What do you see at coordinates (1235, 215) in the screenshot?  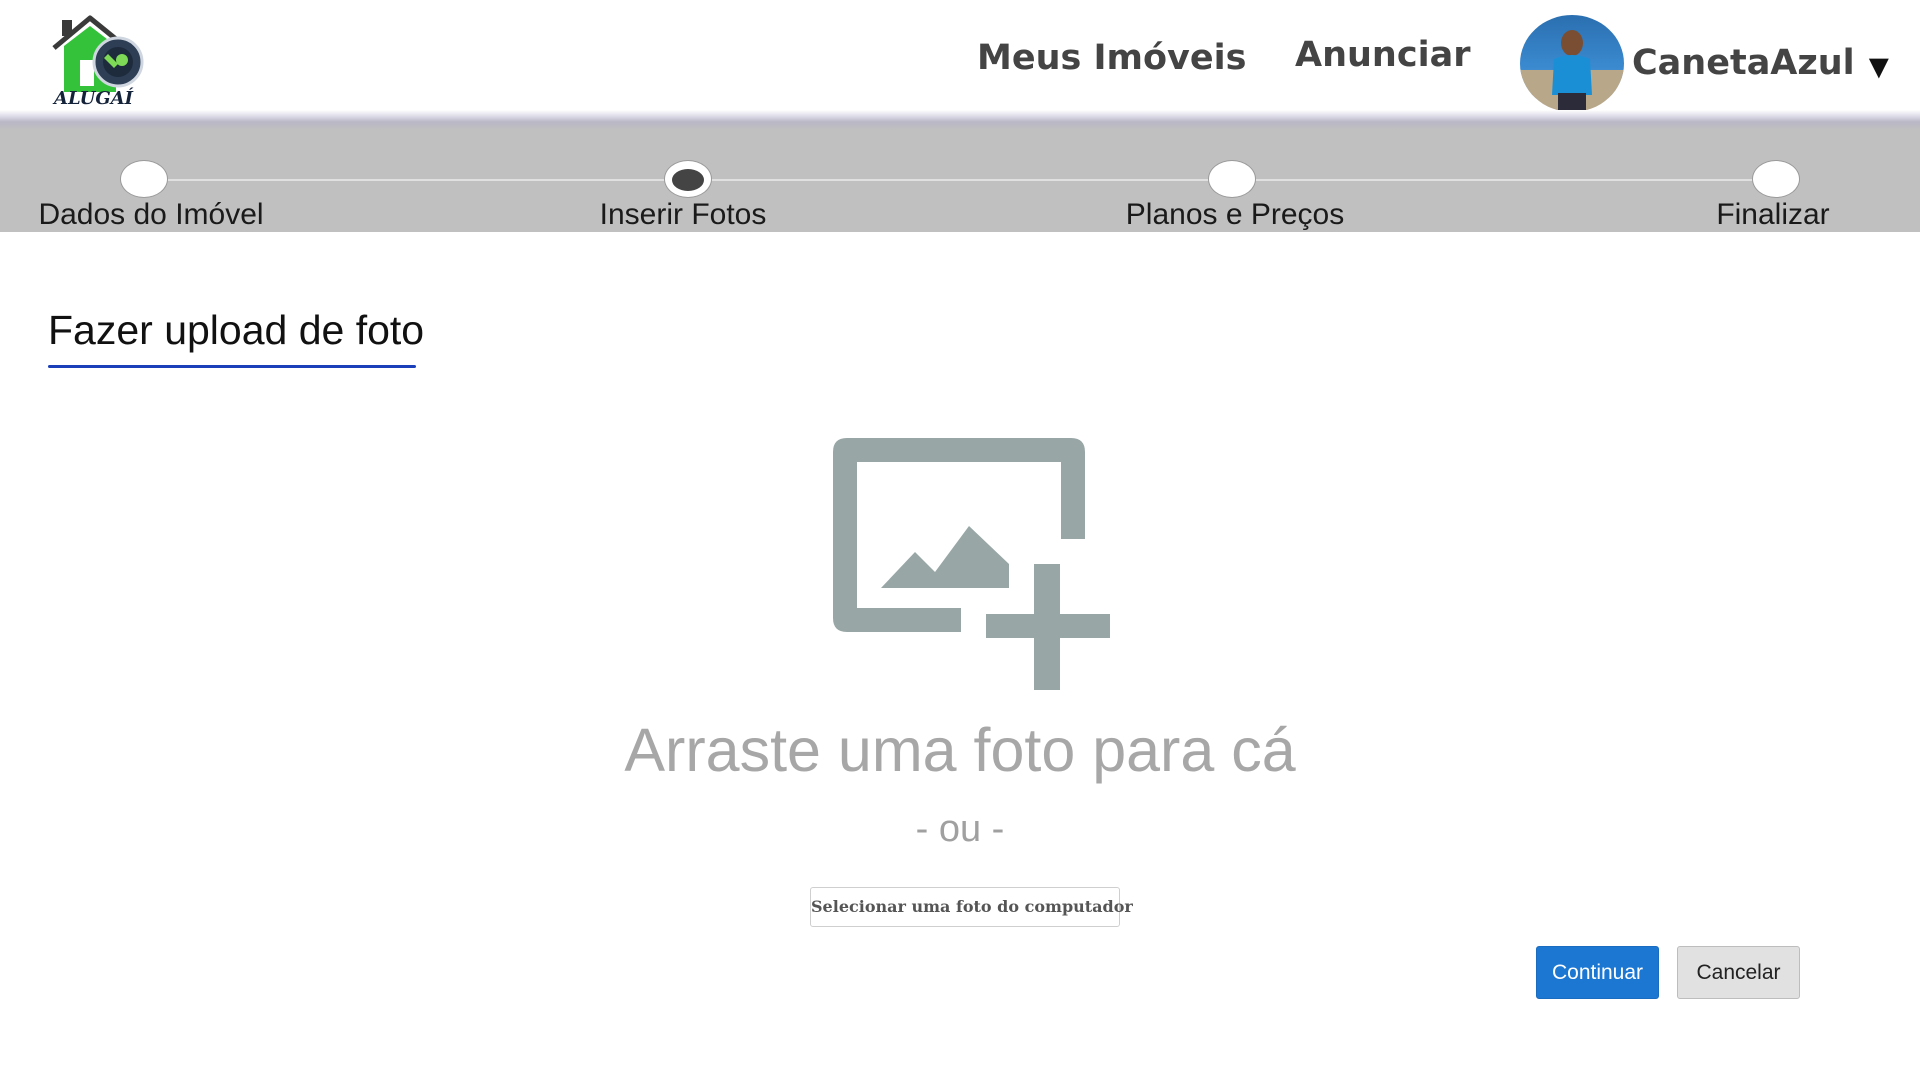 I see `step-label-planos: Planos e Preços` at bounding box center [1235, 215].